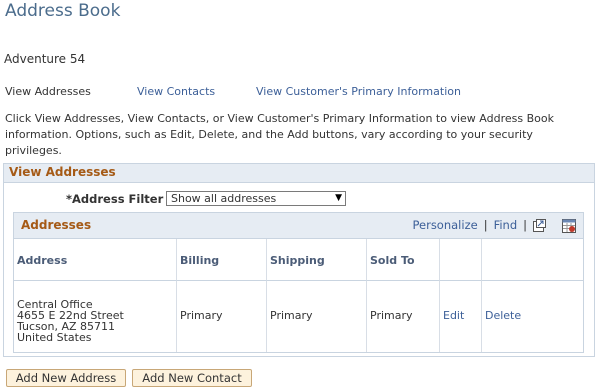 This screenshot has width=606, height=389. What do you see at coordinates (56, 225) in the screenshot?
I see `addresses-grid-title: Addresses` at bounding box center [56, 225].